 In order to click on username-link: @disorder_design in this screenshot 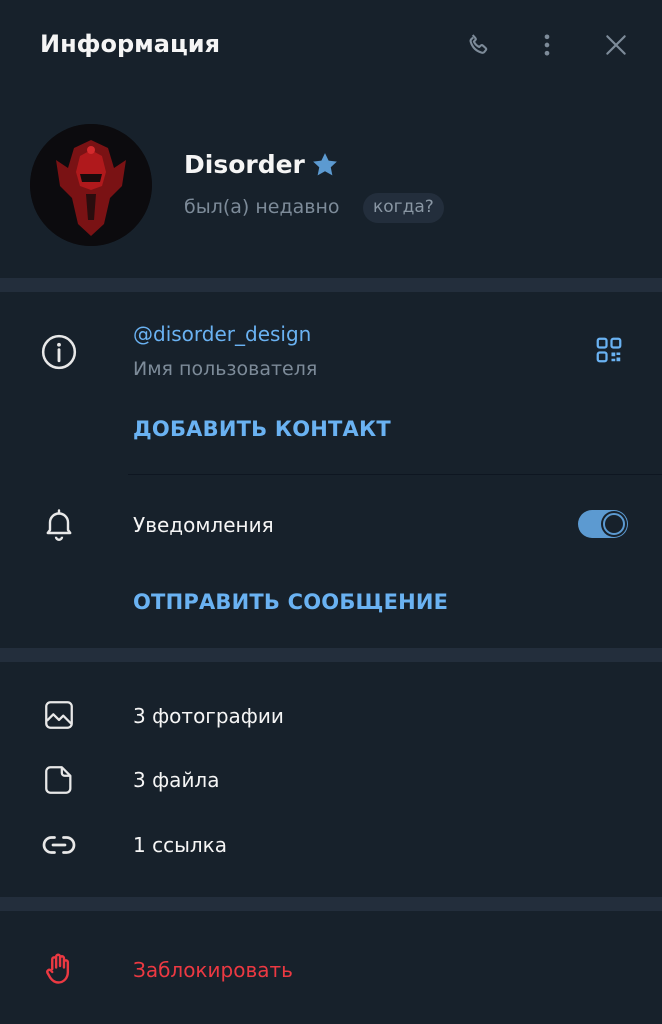, I will do `click(222, 334)`.